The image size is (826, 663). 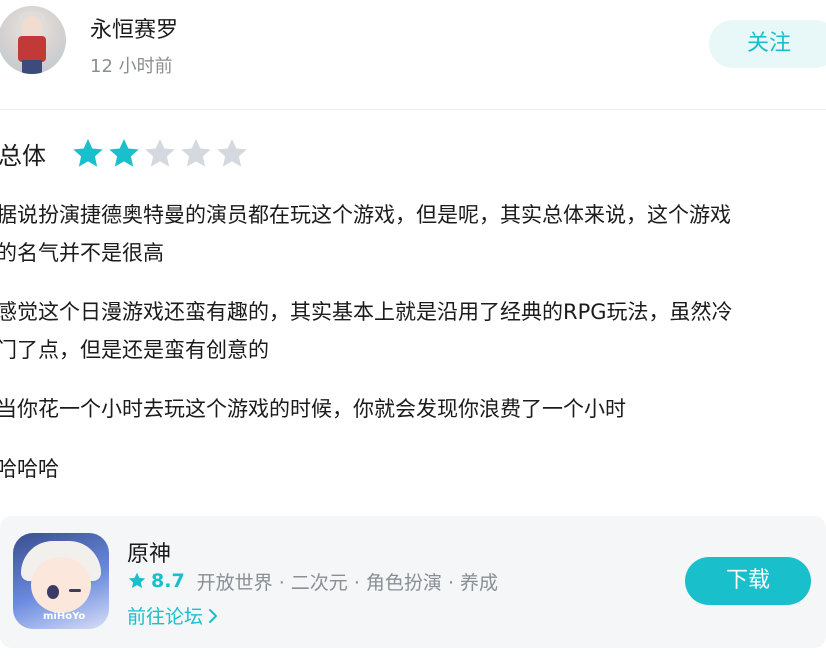 I want to click on forum-link-label: 前往论坛, so click(x=165, y=617).